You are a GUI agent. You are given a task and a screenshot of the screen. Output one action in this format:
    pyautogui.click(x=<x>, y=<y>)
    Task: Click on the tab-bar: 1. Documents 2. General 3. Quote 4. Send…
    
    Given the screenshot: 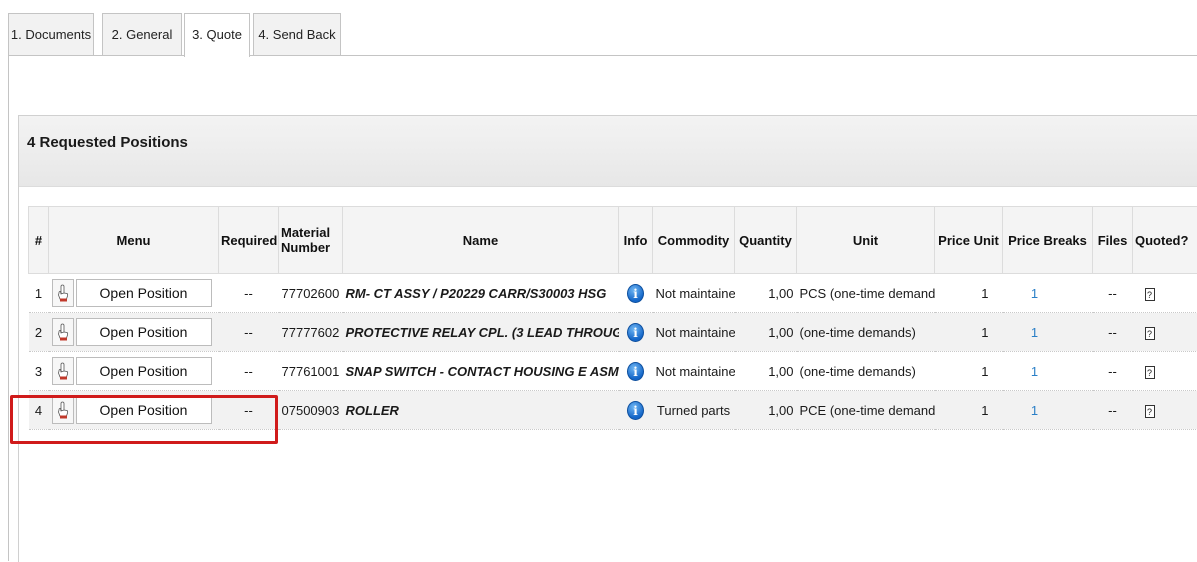 What is the action you would take?
    pyautogui.click(x=602, y=34)
    